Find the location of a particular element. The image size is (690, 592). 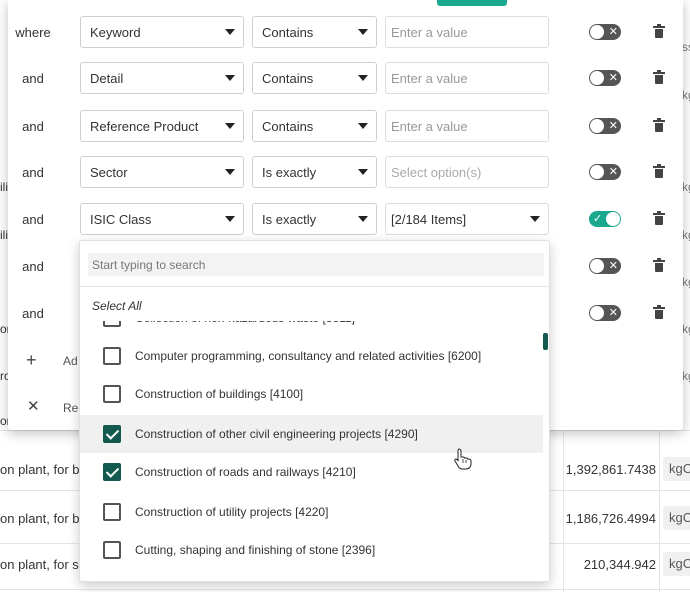

filter-field-label: Detail is located at coordinates (107, 78).